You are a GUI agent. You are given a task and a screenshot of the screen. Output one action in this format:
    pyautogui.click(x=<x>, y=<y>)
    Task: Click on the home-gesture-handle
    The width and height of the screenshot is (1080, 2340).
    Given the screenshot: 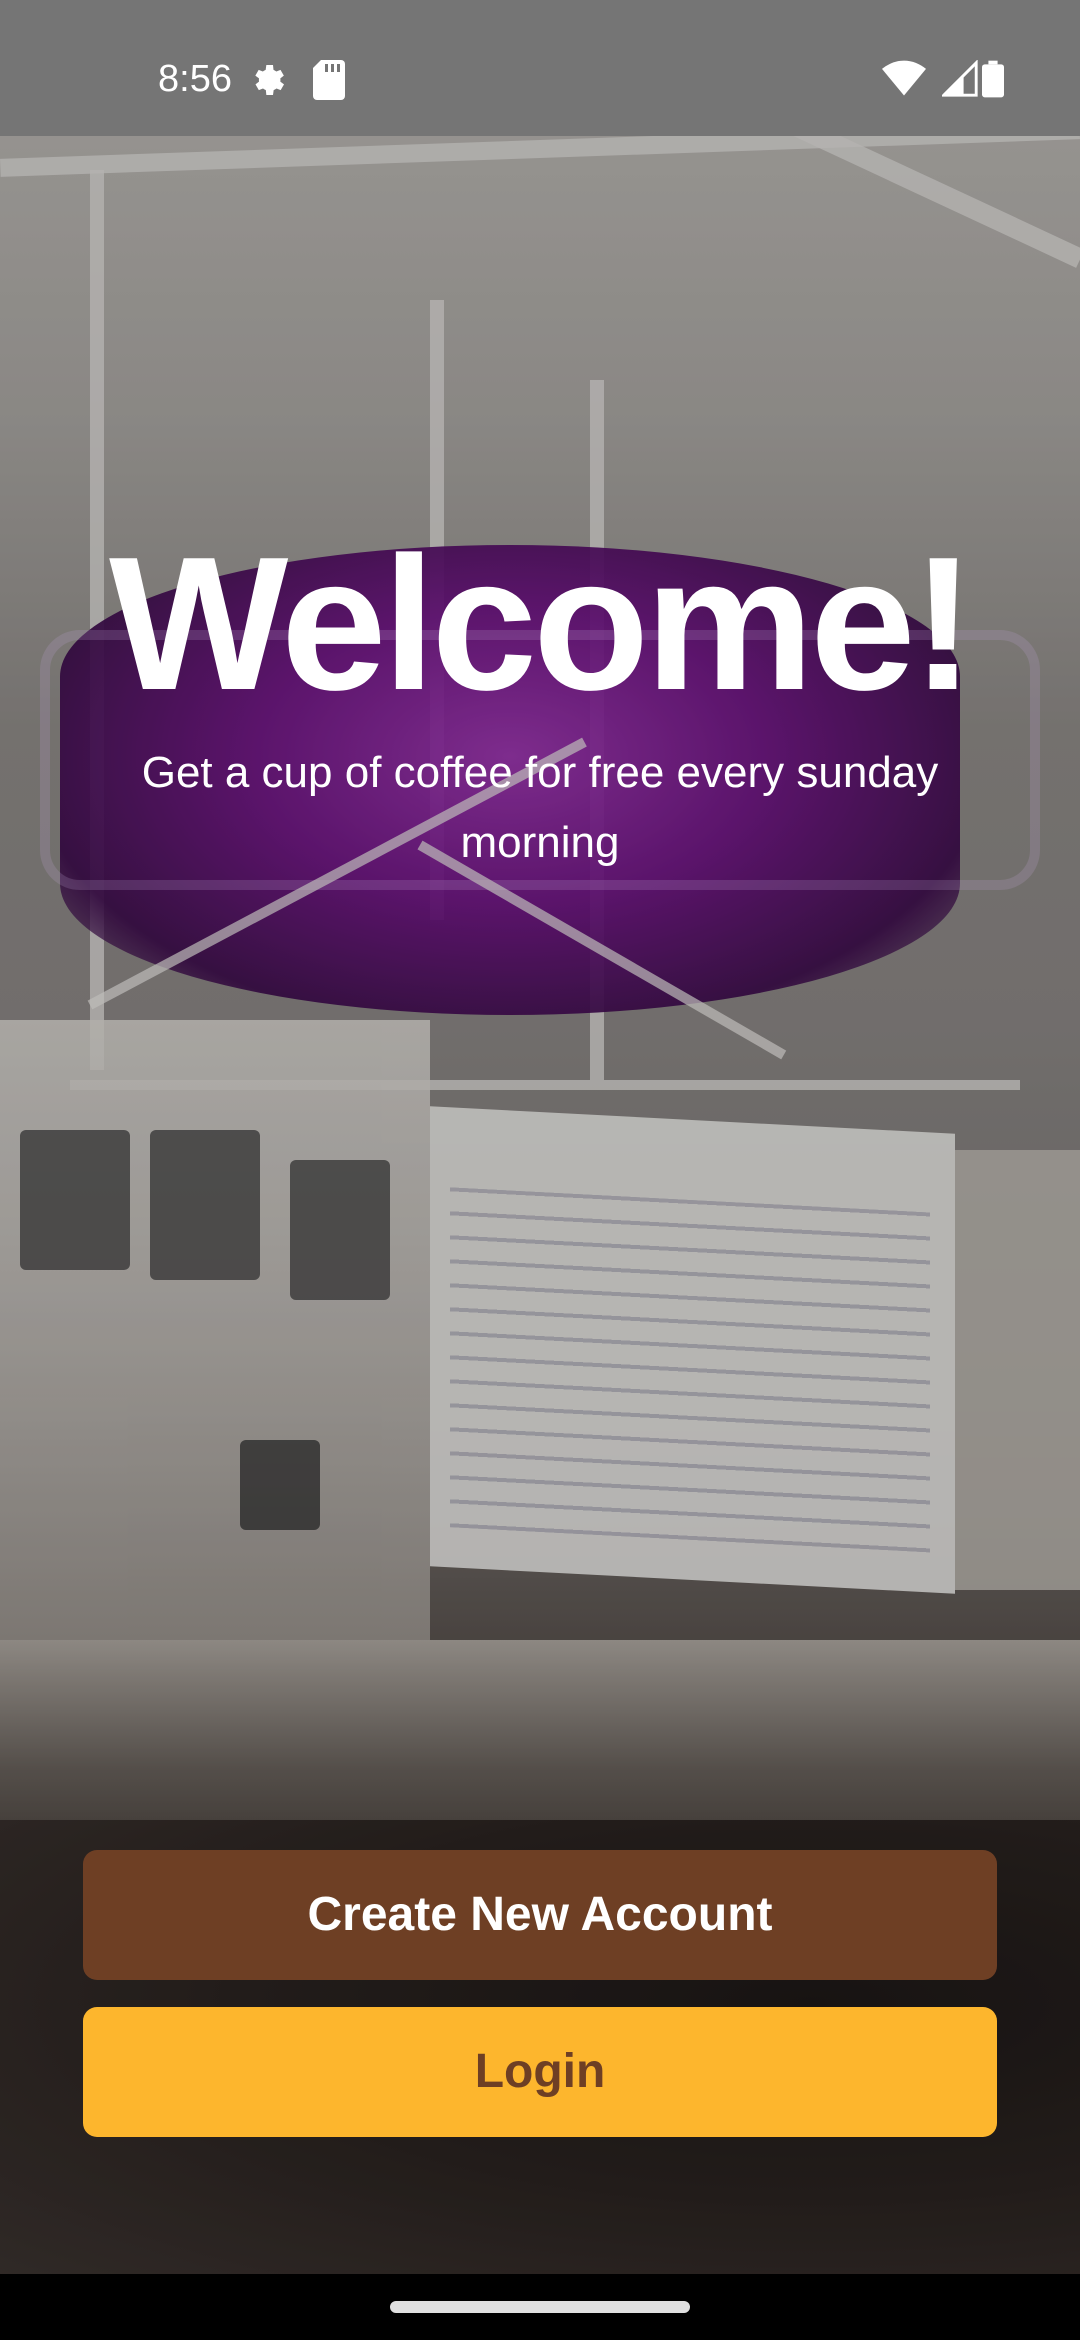 What is the action you would take?
    pyautogui.click(x=540, y=2307)
    